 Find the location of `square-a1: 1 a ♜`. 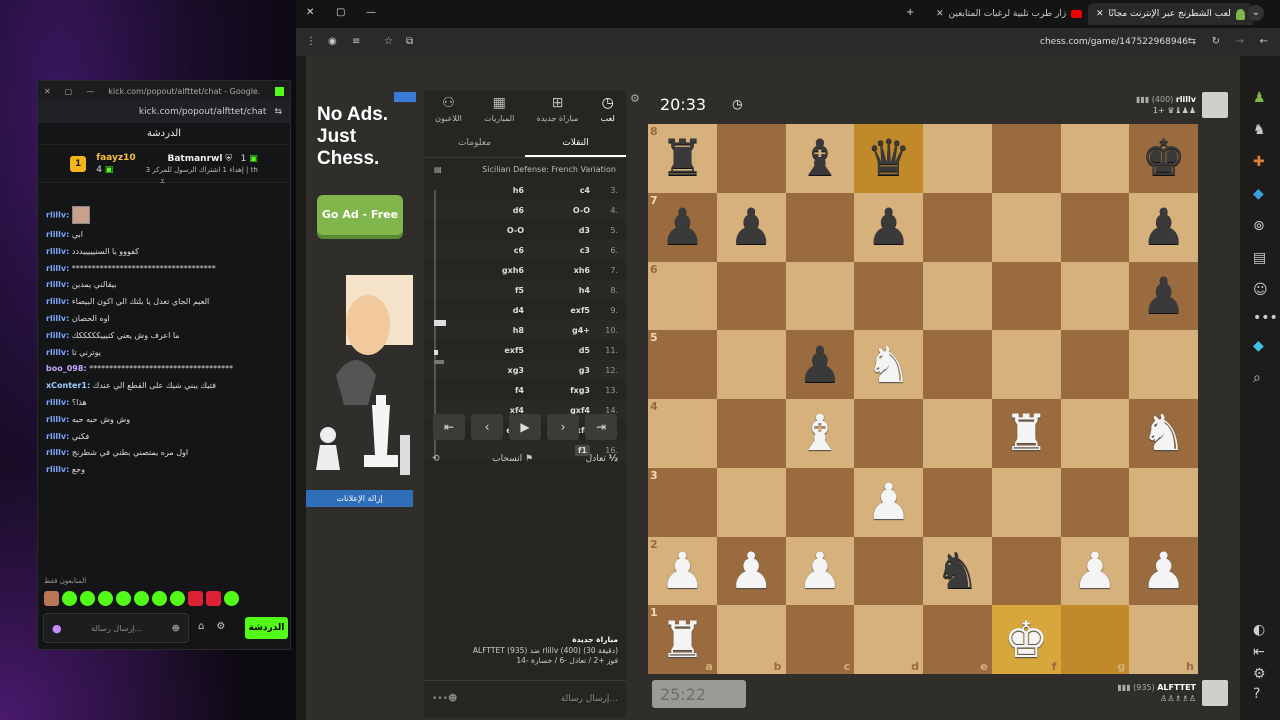

square-a1: 1 a ♜ is located at coordinates (682, 639).